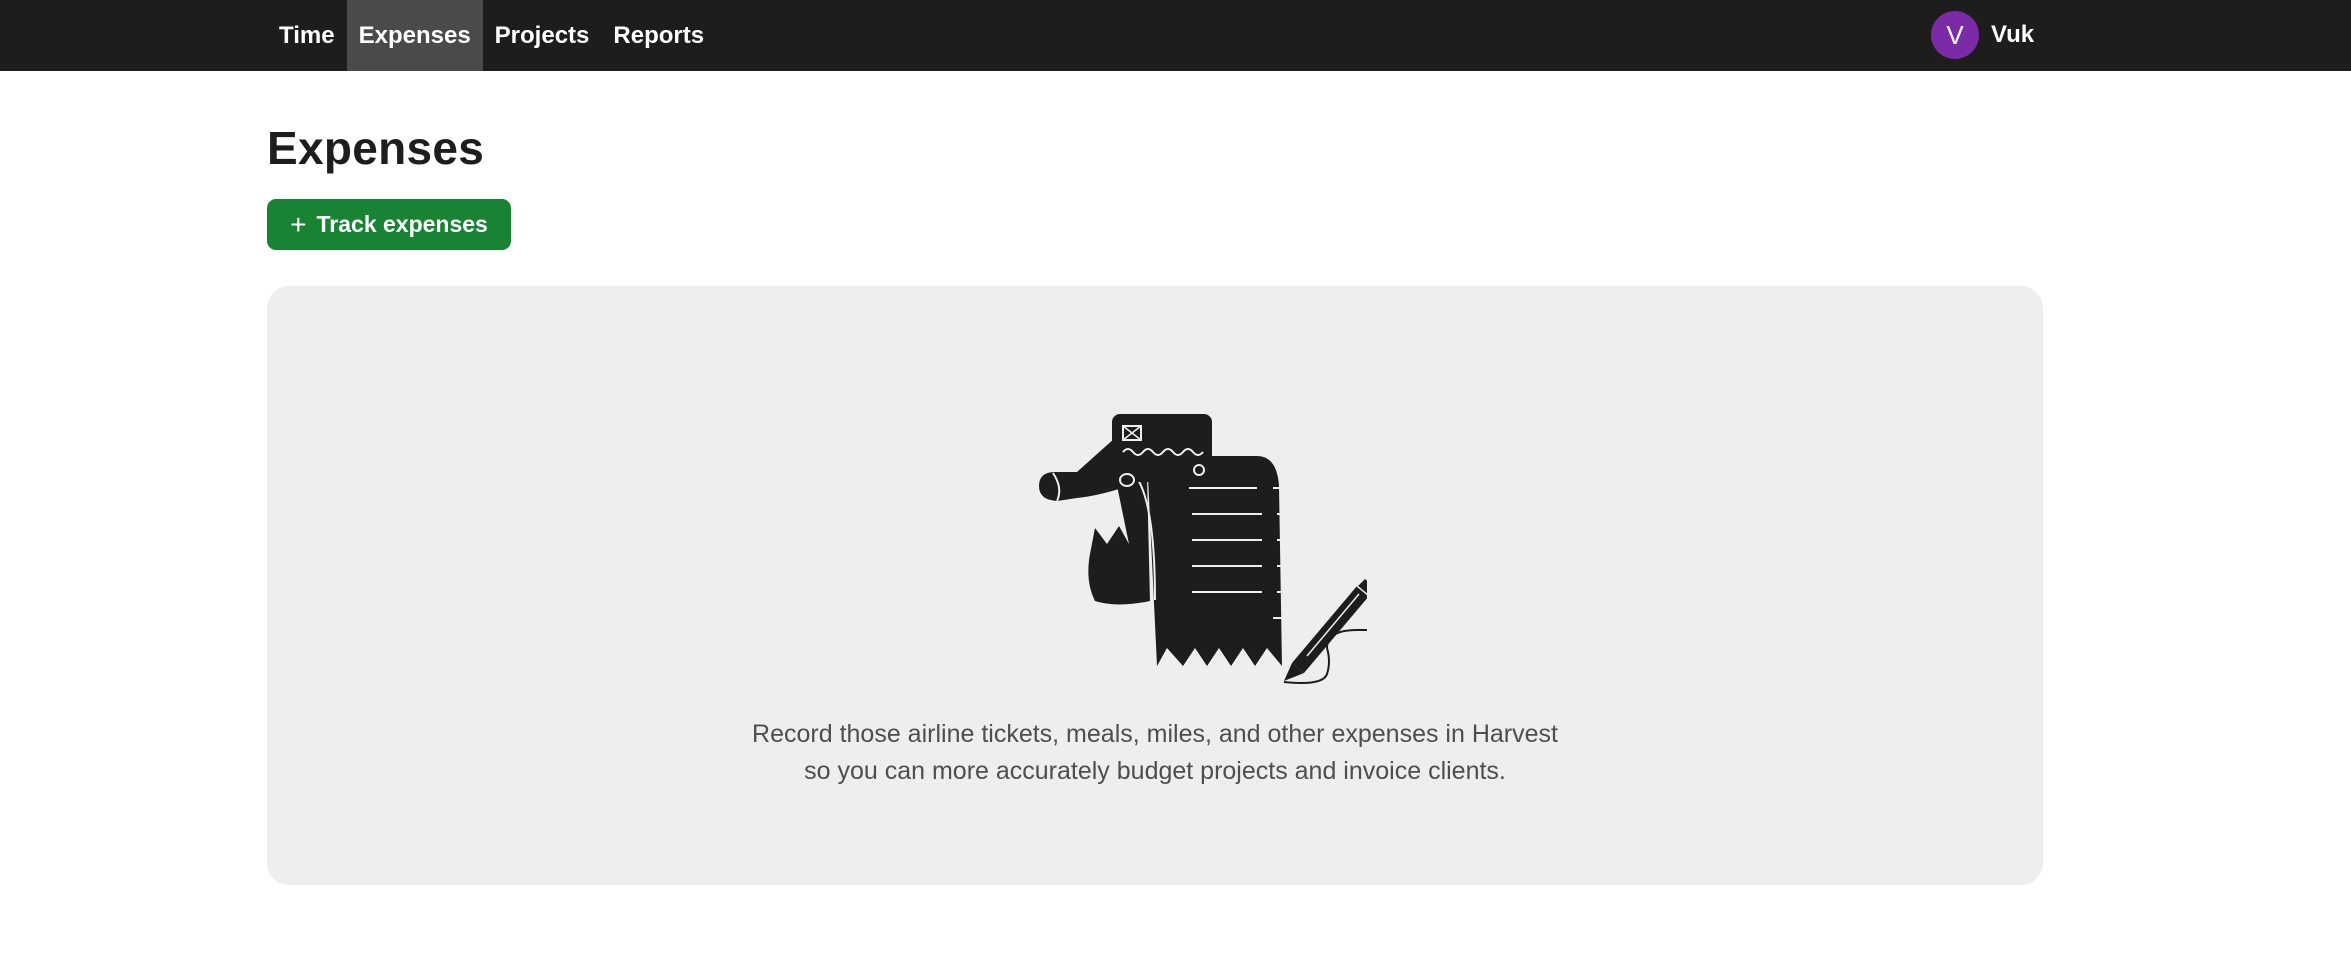 This screenshot has width=2351, height=970. Describe the element at coordinates (542, 35) in the screenshot. I see `nav-item-projects: Projects` at that location.